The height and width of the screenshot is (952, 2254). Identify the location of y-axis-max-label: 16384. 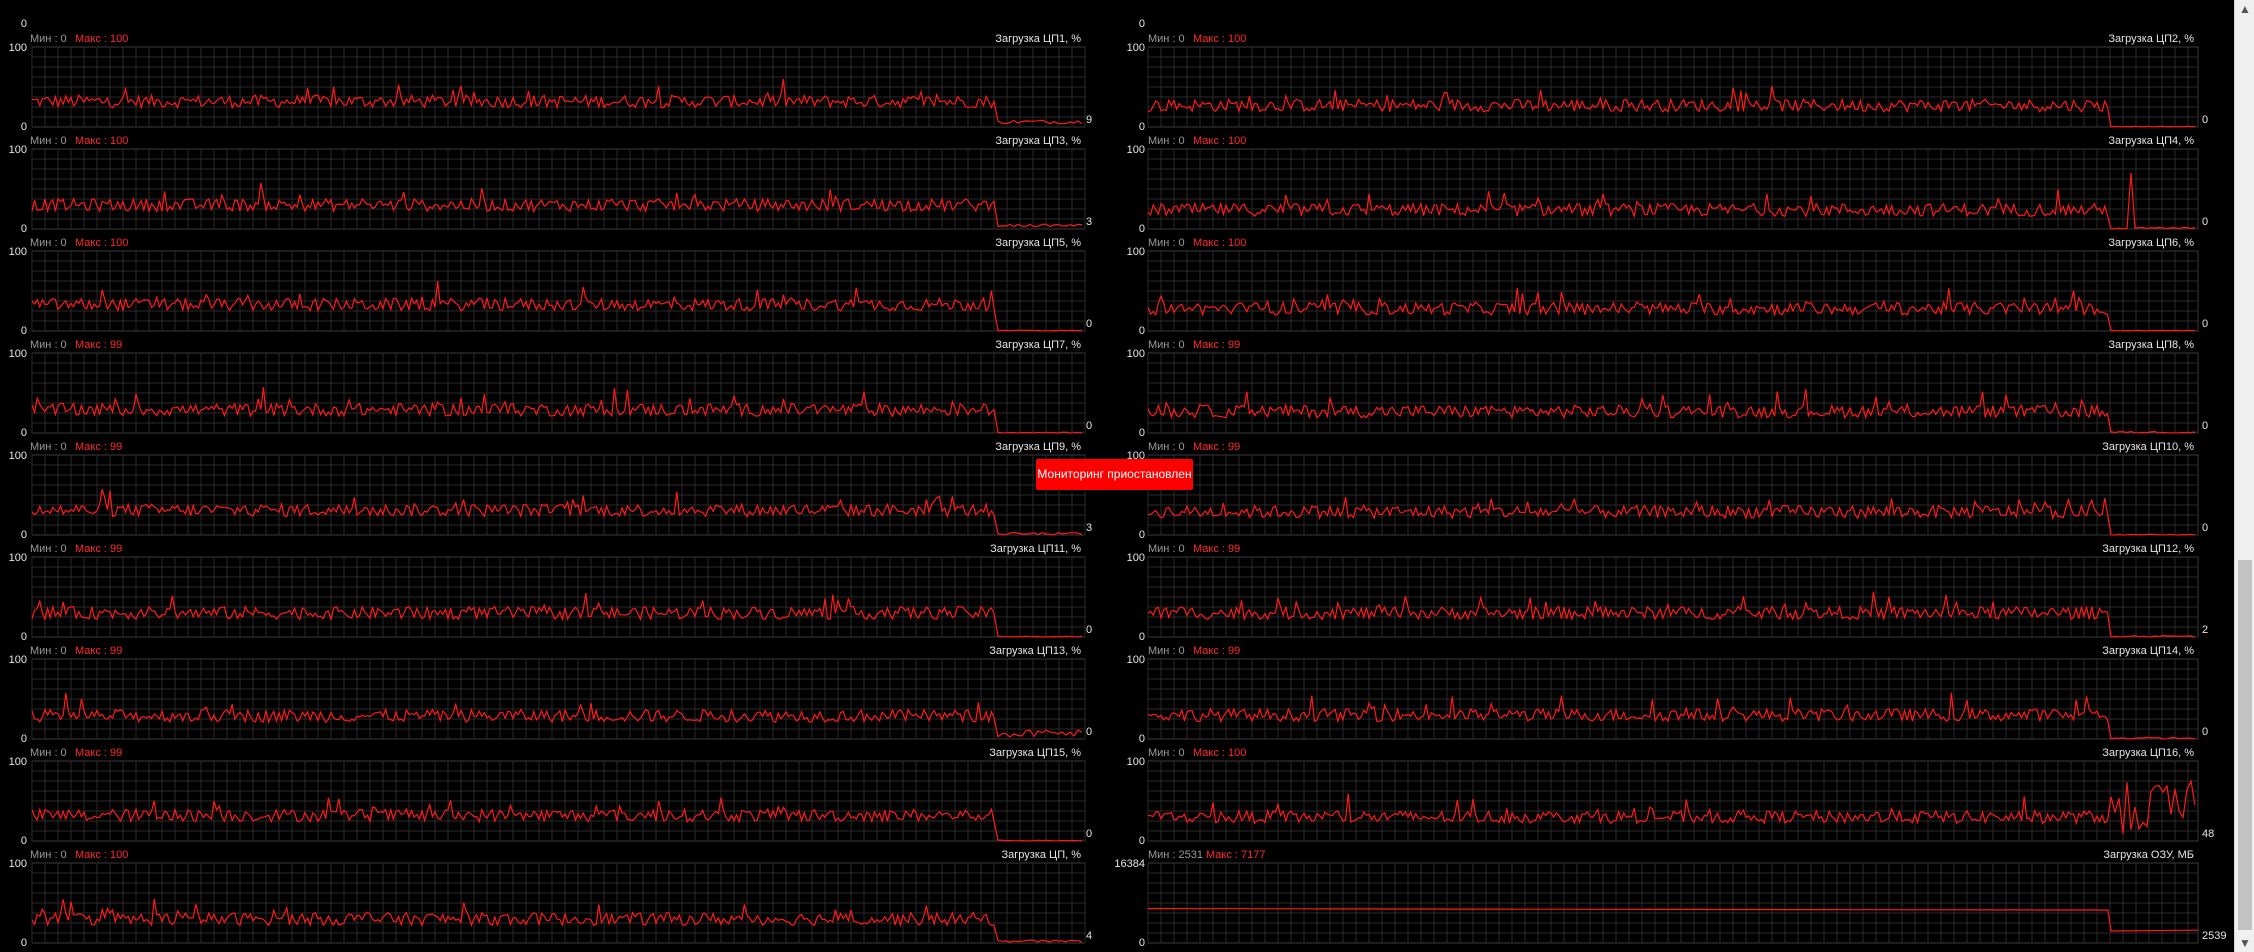
(1129, 864).